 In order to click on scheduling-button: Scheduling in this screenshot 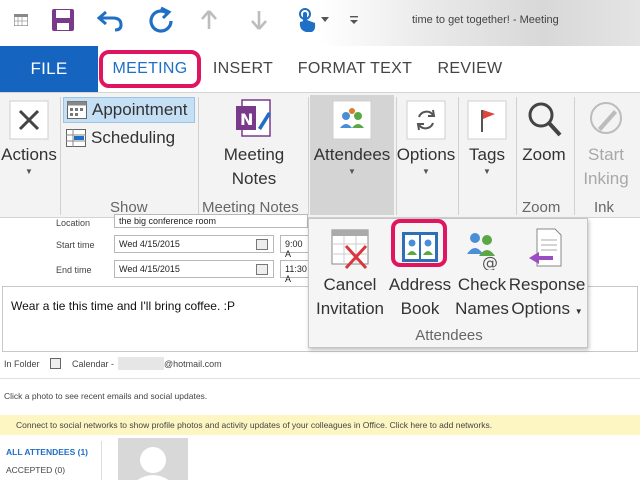, I will do `click(129, 138)`.